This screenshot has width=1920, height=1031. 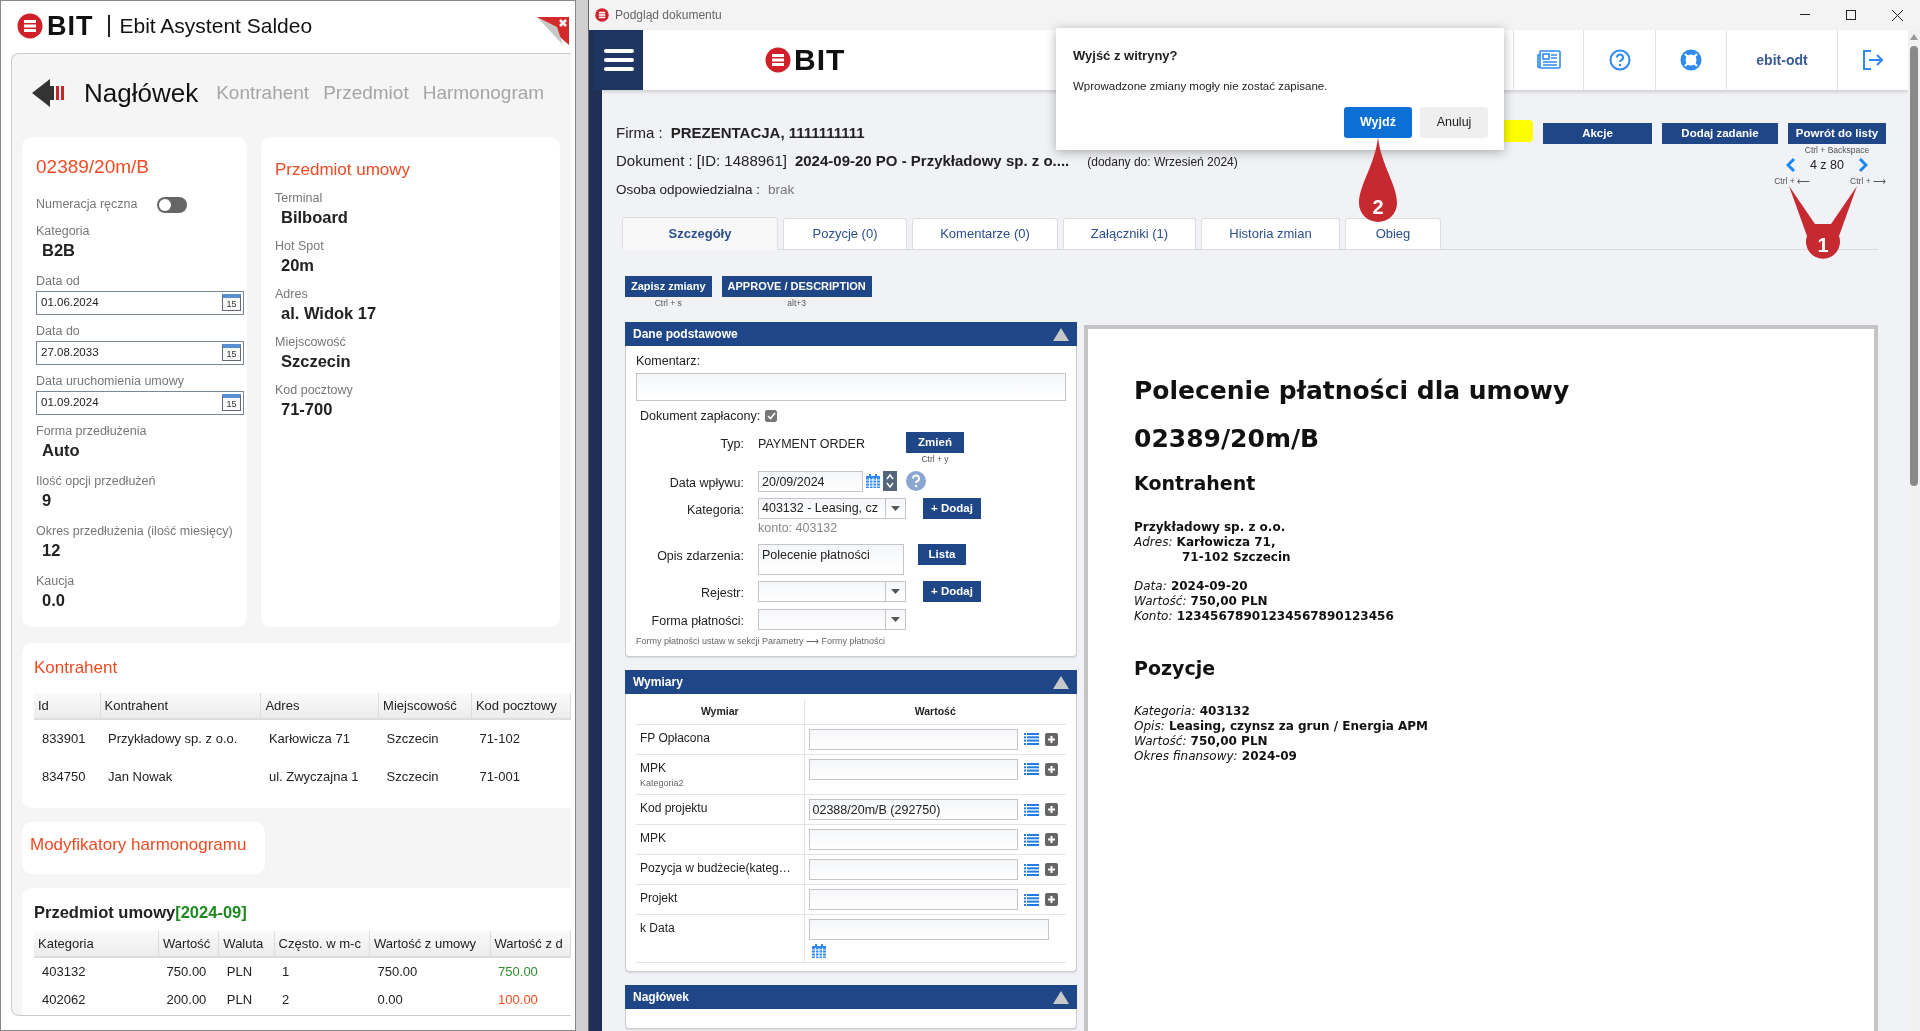 I want to click on previous-icon, so click(x=1790, y=165).